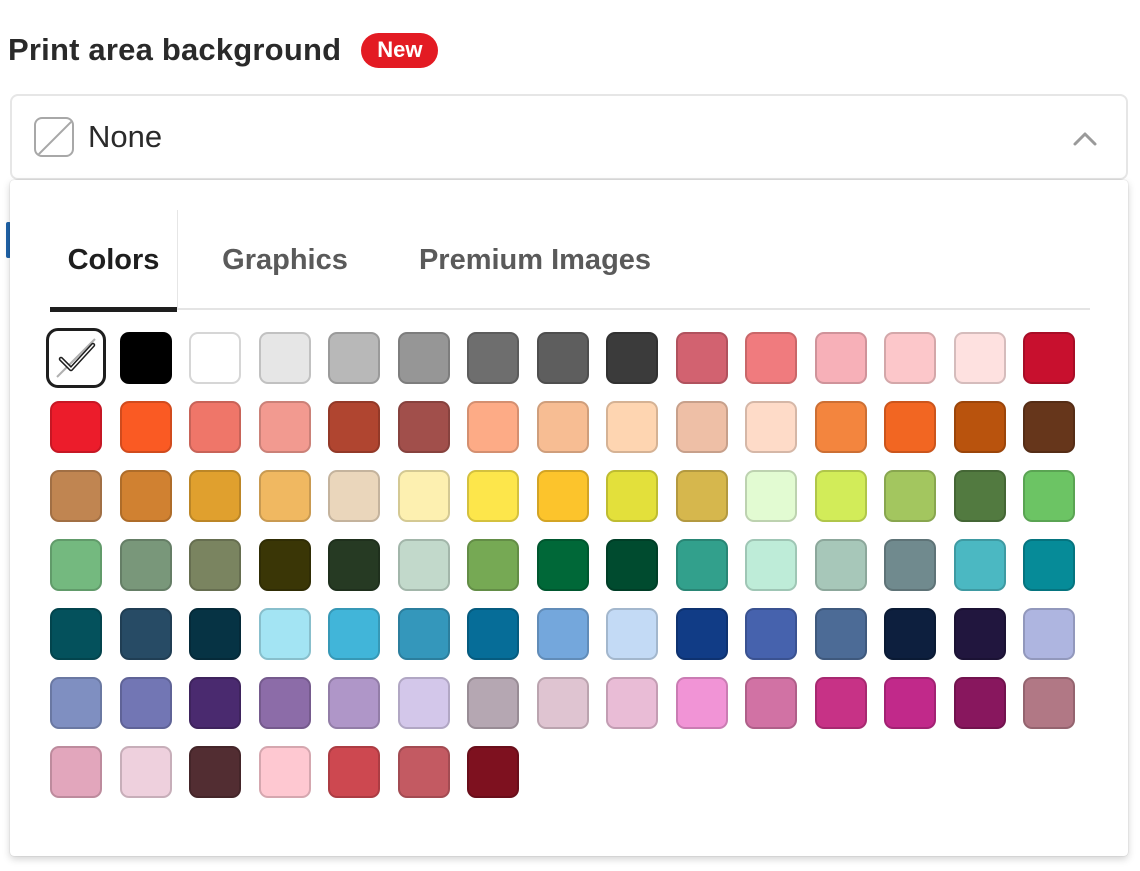  What do you see at coordinates (76, 358) in the screenshot?
I see `color-swatch-none-selected` at bounding box center [76, 358].